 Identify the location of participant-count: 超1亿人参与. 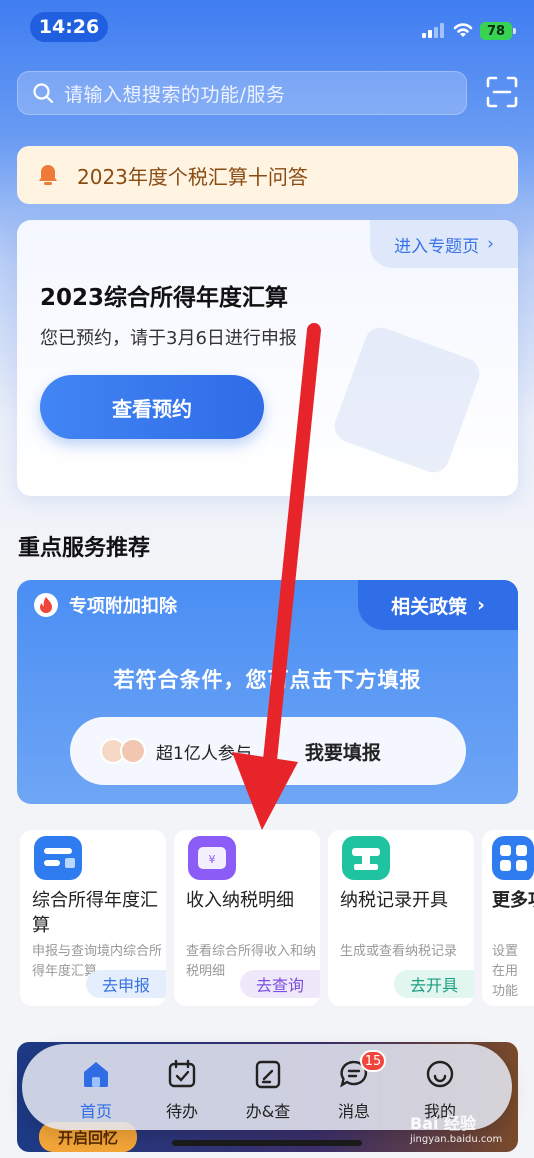
(204, 753).